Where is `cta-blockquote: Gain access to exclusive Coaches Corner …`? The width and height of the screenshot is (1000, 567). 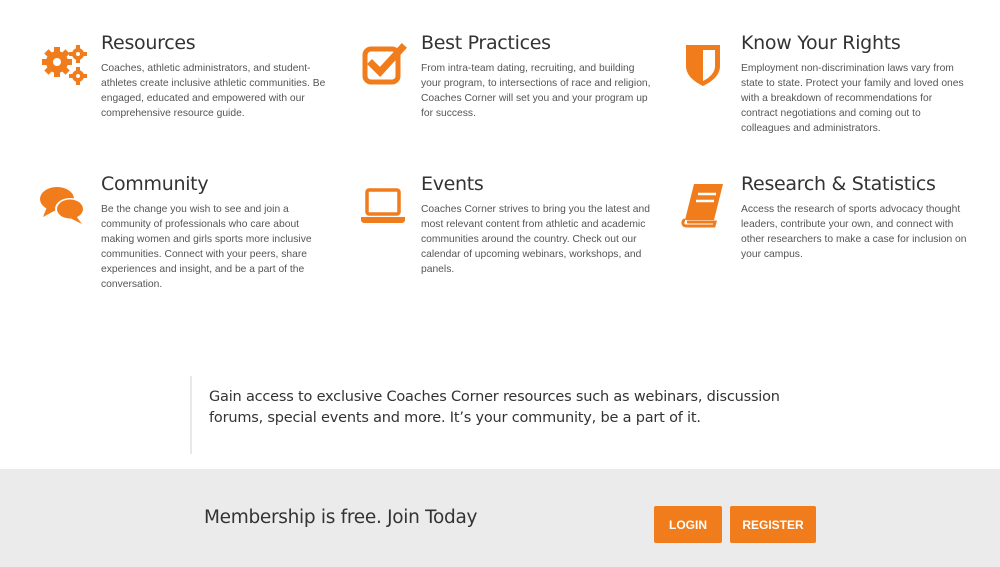 cta-blockquote: Gain access to exclusive Coaches Corner … is located at coordinates (491, 415).